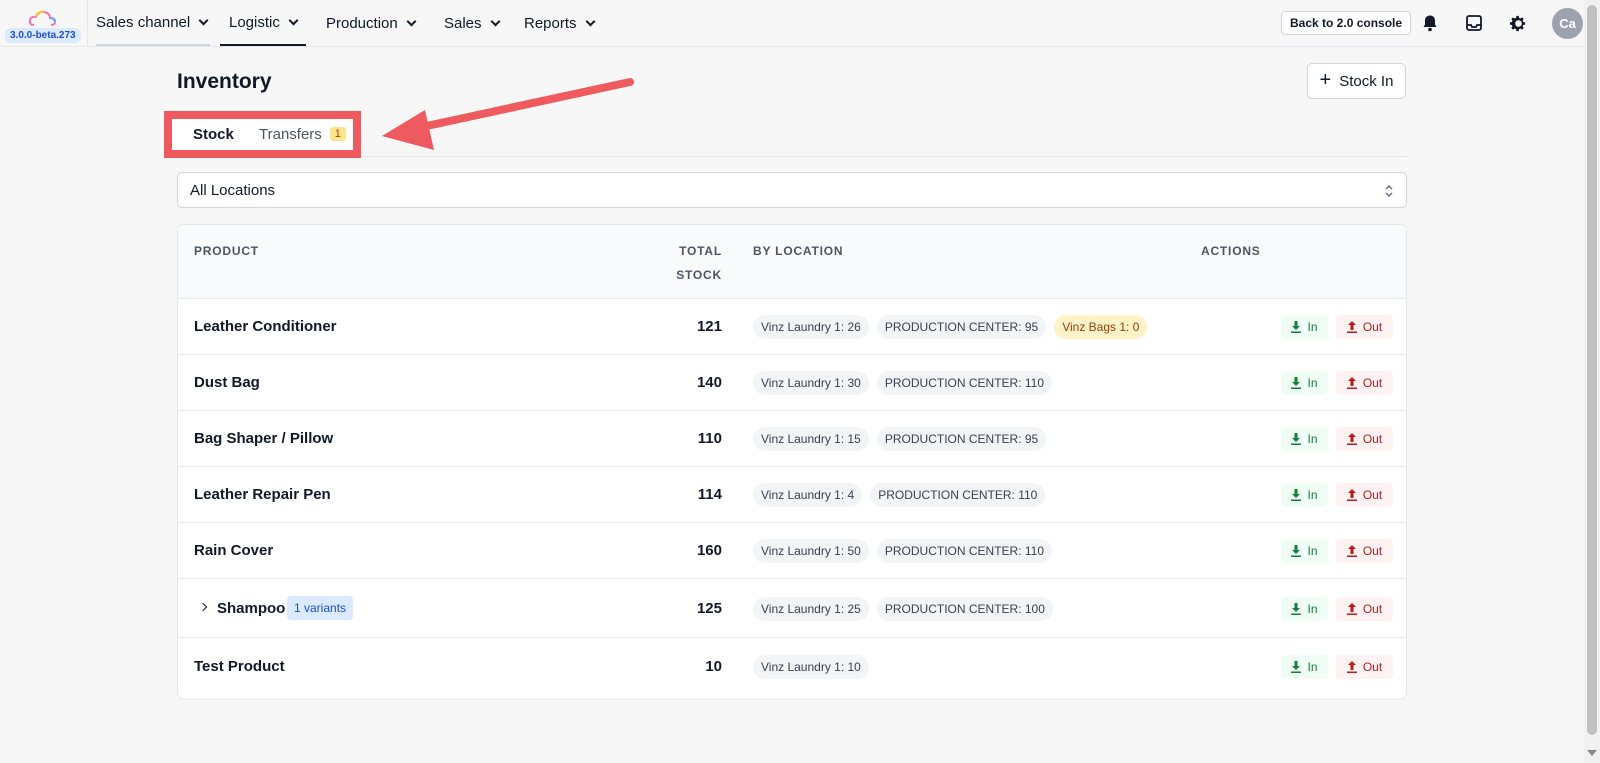 This screenshot has height=763, width=1600. I want to click on location-chips: Vinz Laundry 1: 15 PRODUCTION CENTER: 95, so click(900, 439).